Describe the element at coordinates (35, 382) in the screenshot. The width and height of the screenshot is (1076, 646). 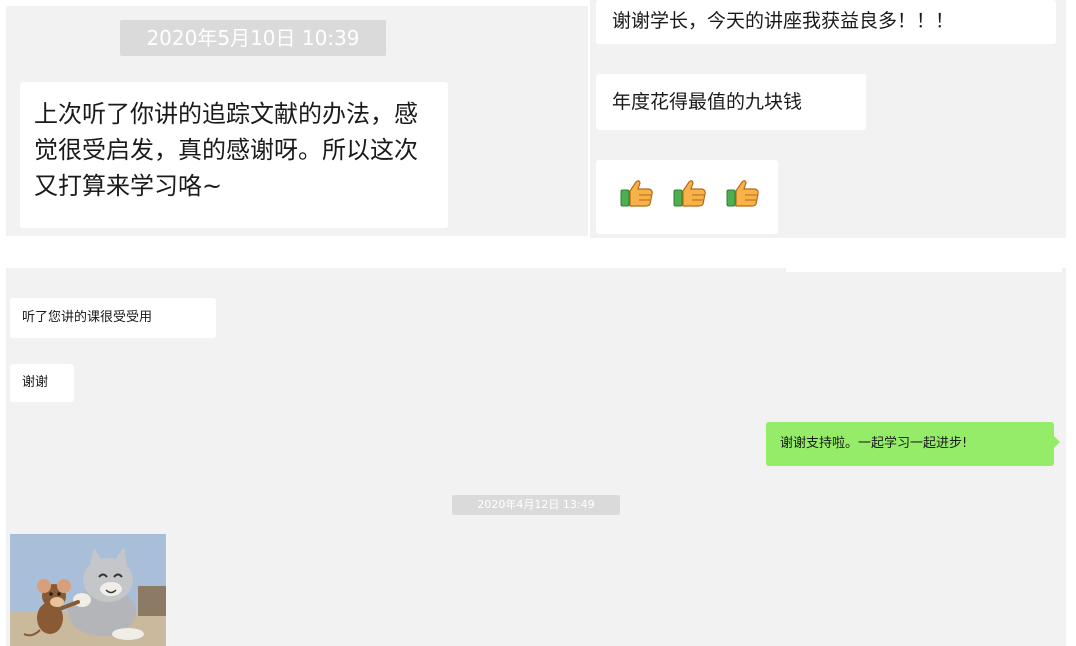
I see `message-text: 谢谢` at that location.